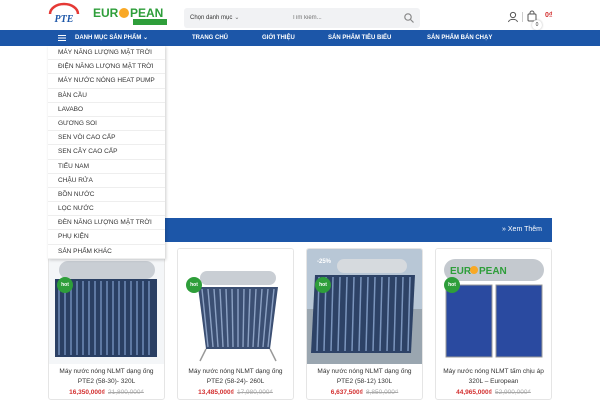 The height and width of the screenshot is (400, 600). What do you see at coordinates (409, 18) in the screenshot?
I see `search-icon` at bounding box center [409, 18].